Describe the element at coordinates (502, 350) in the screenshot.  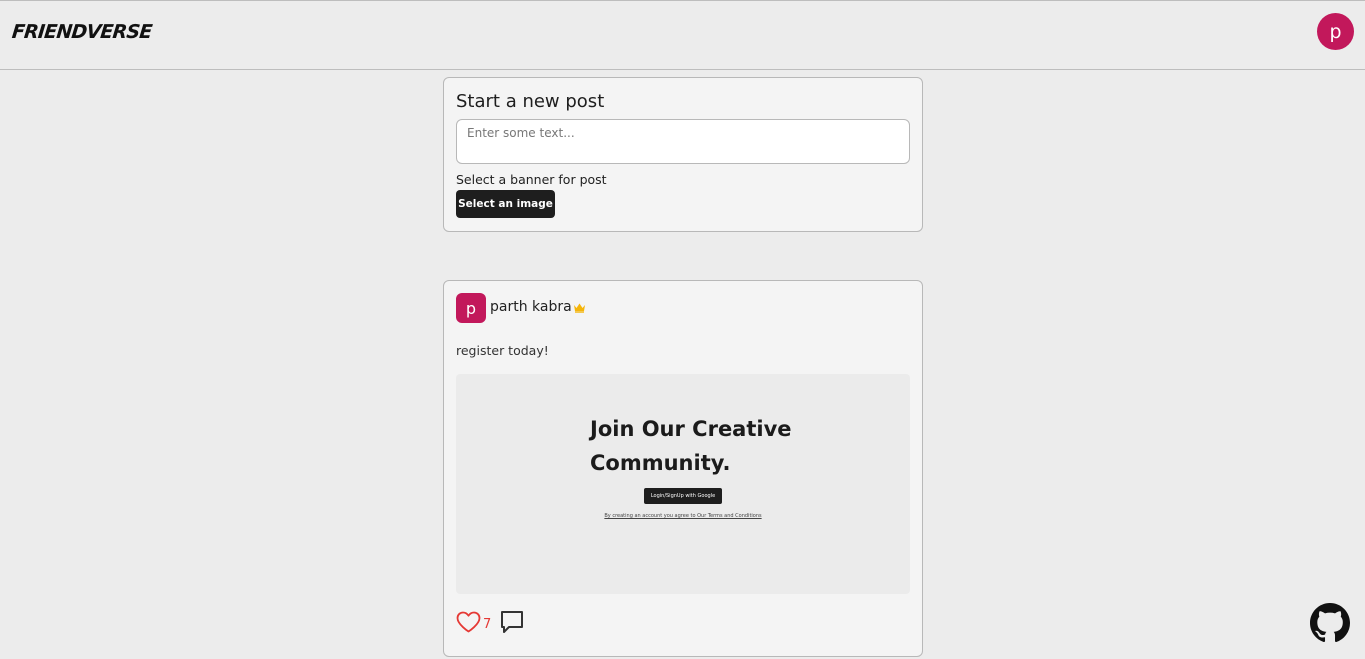
I see `post-text: register today!` at that location.